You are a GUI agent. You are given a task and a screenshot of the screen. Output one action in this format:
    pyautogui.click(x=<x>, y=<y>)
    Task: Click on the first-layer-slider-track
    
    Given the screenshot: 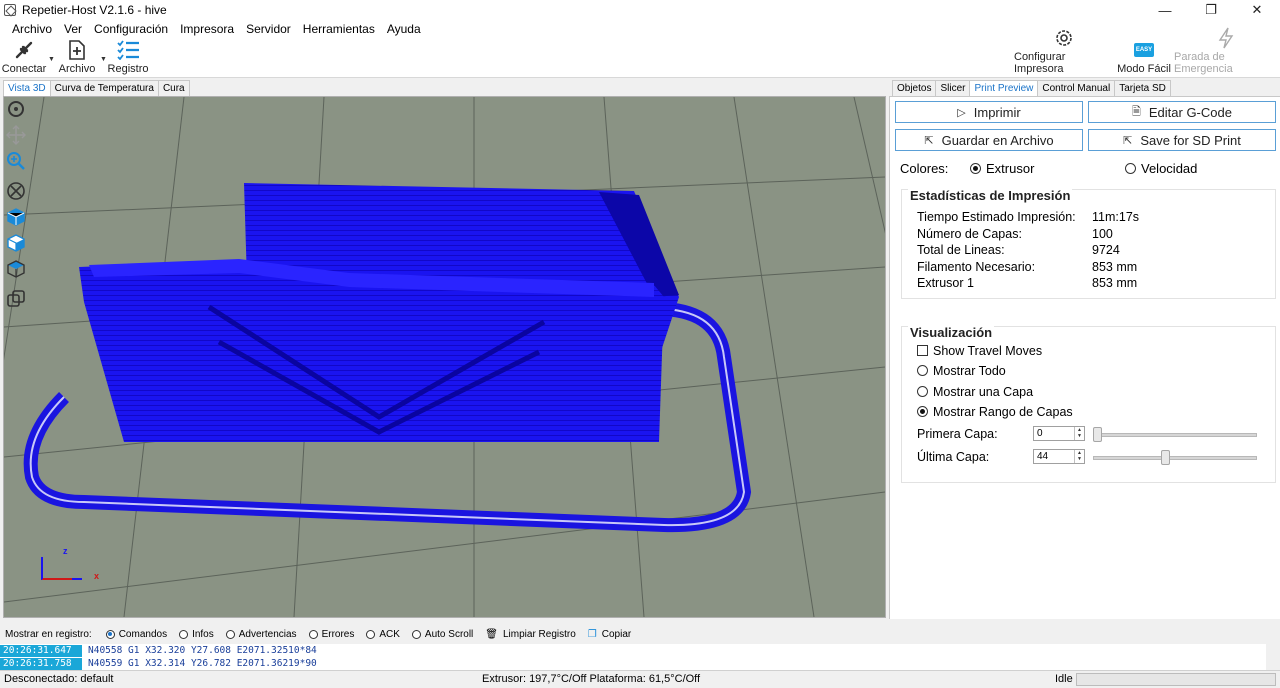 What is the action you would take?
    pyautogui.click(x=1175, y=435)
    